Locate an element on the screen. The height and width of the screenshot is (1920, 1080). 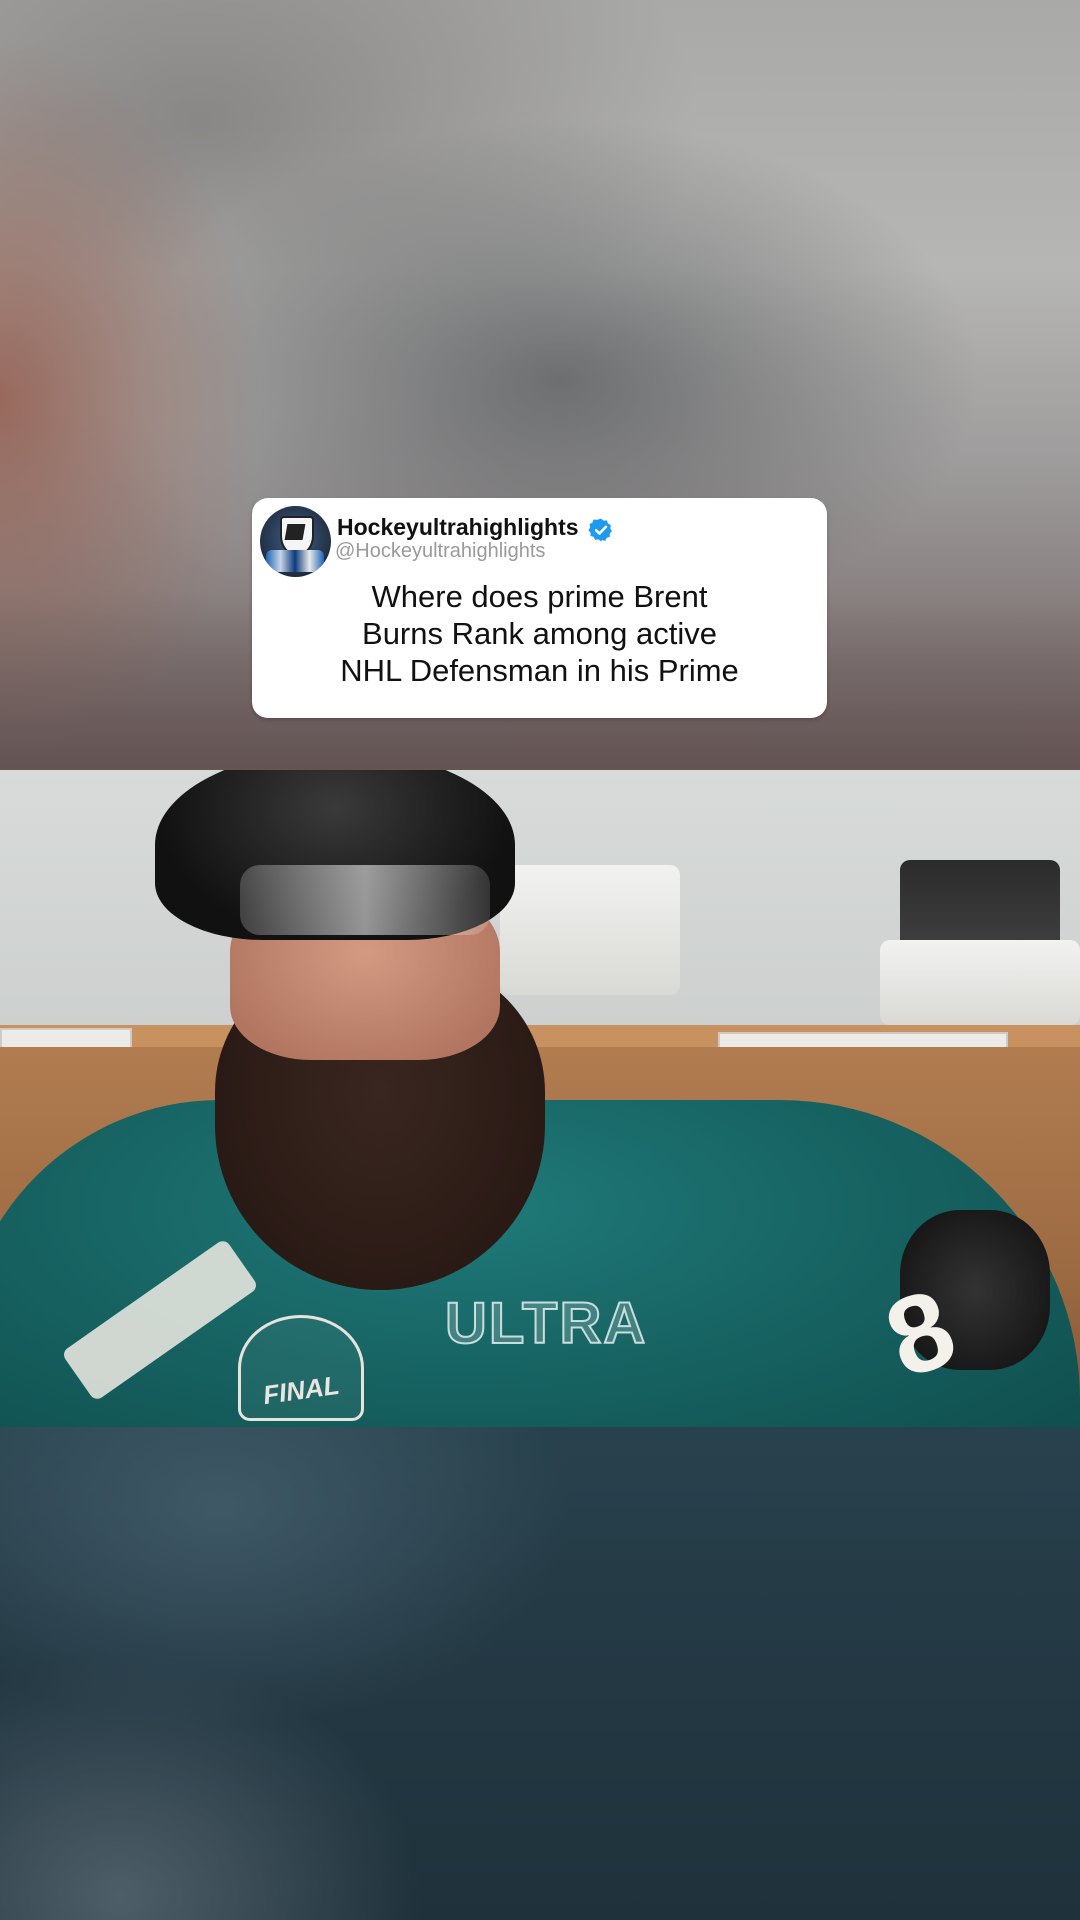
tweet-text-line-1: Where does prime Brent is located at coordinates (539, 596).